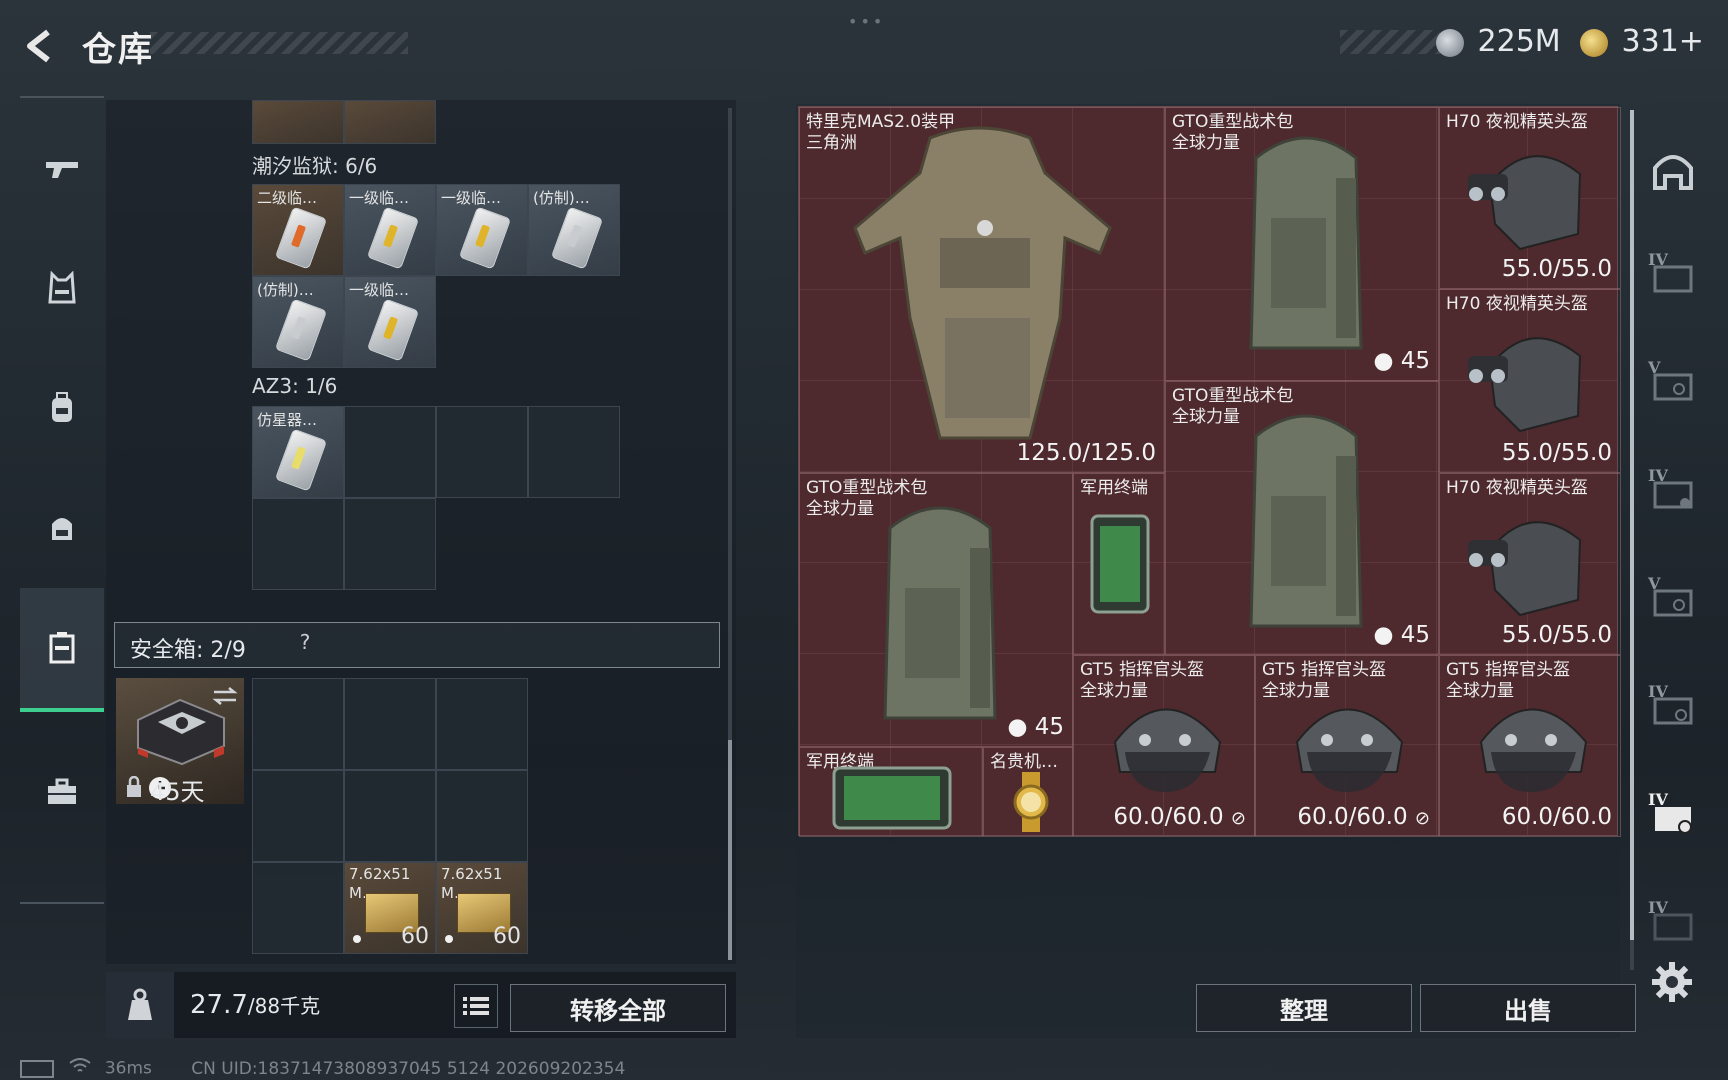 This screenshot has height=1080, width=1728. I want to click on section-label-tidal-prison: 潮汐监狱: 6/6, so click(315, 166).